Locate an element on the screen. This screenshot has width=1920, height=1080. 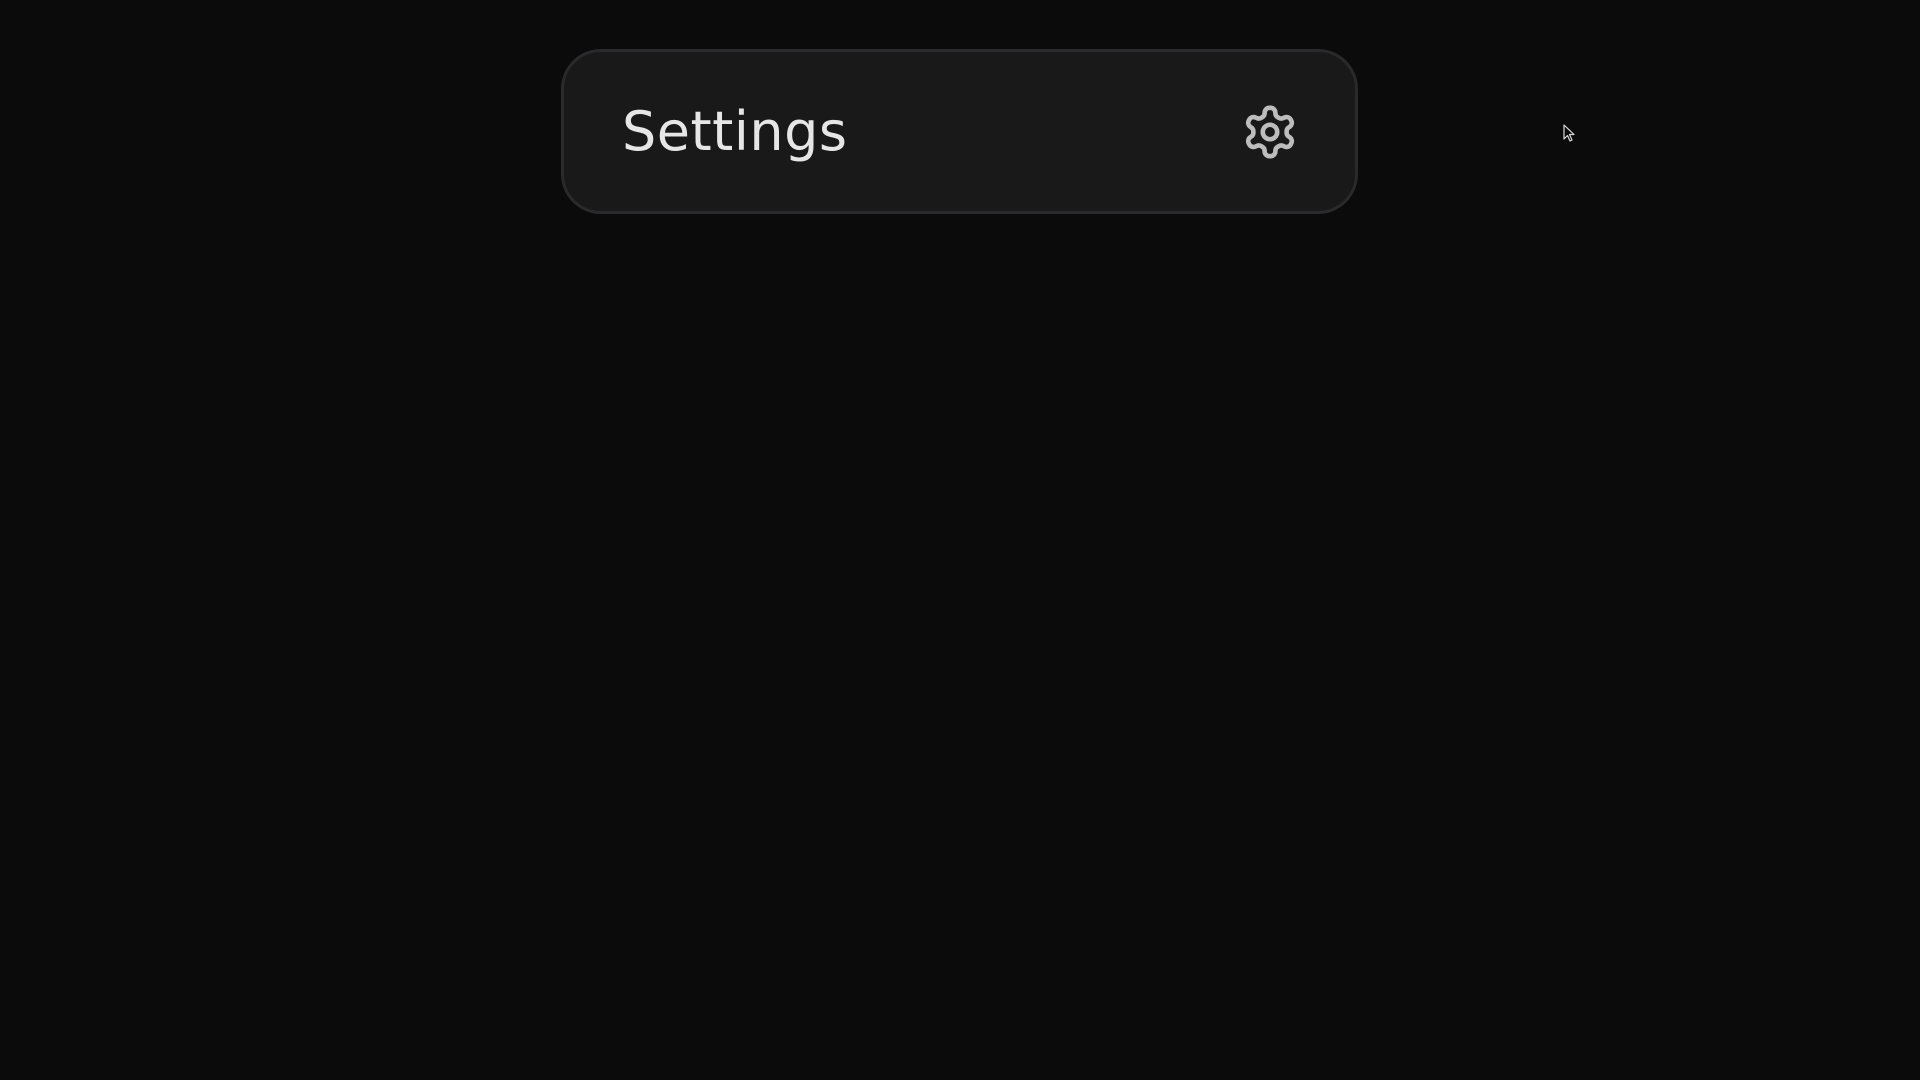
gear-icon is located at coordinates (1270, 132).